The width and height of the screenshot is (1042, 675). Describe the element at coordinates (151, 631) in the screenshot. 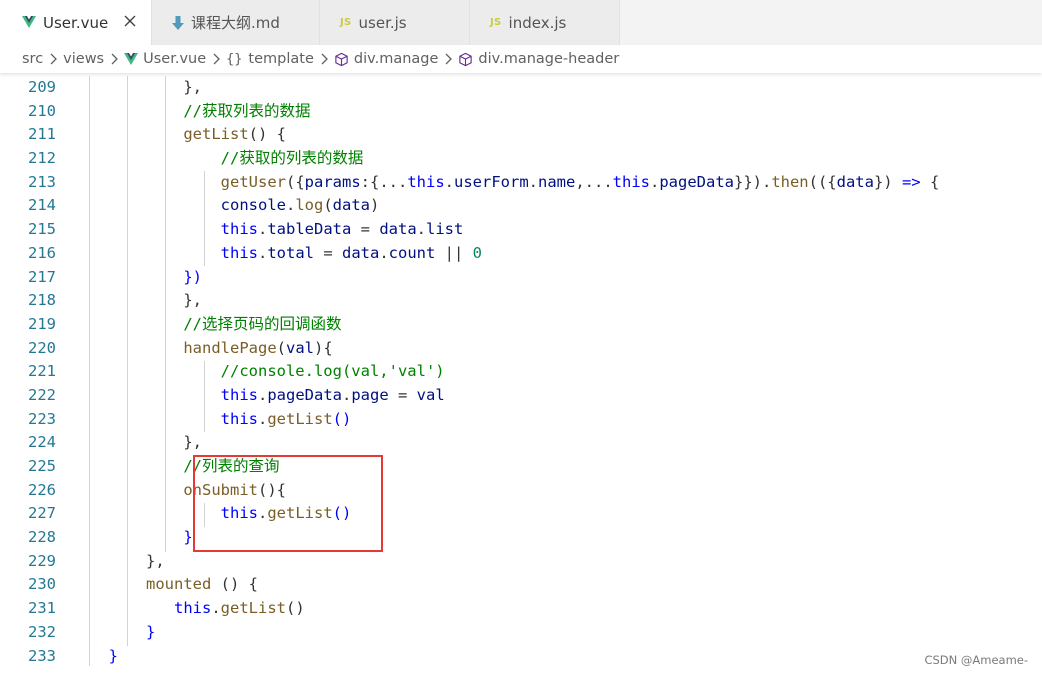

I see `code-token: }` at that location.